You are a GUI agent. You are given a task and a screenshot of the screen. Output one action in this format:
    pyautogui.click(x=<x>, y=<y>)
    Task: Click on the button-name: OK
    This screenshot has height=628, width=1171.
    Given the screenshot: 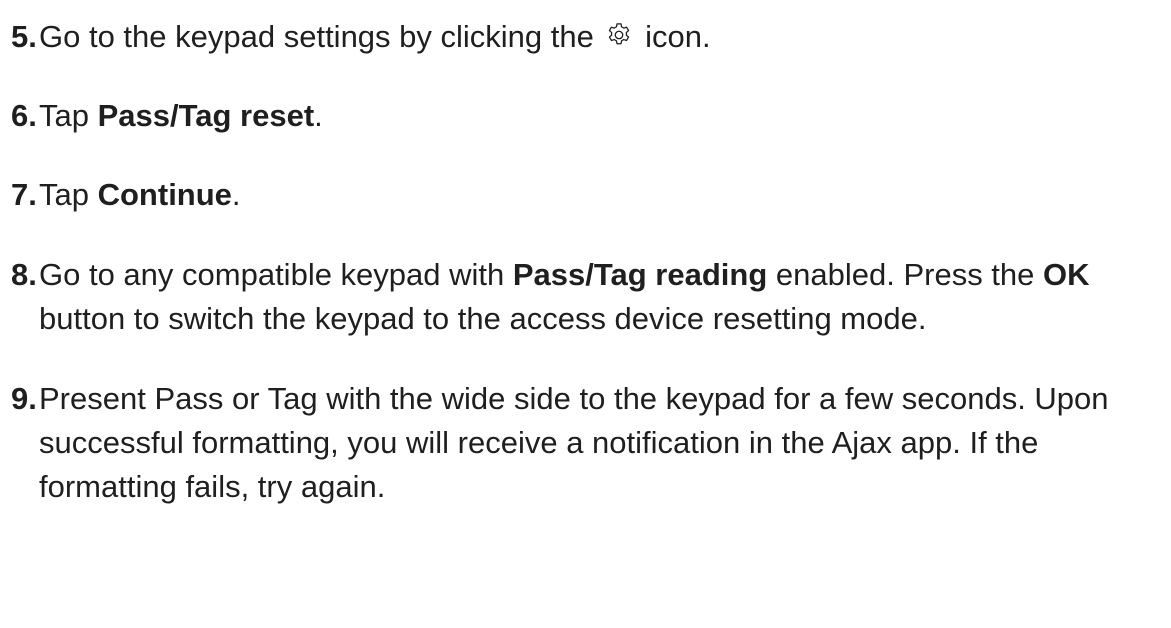 What is the action you would take?
    pyautogui.click(x=1066, y=274)
    